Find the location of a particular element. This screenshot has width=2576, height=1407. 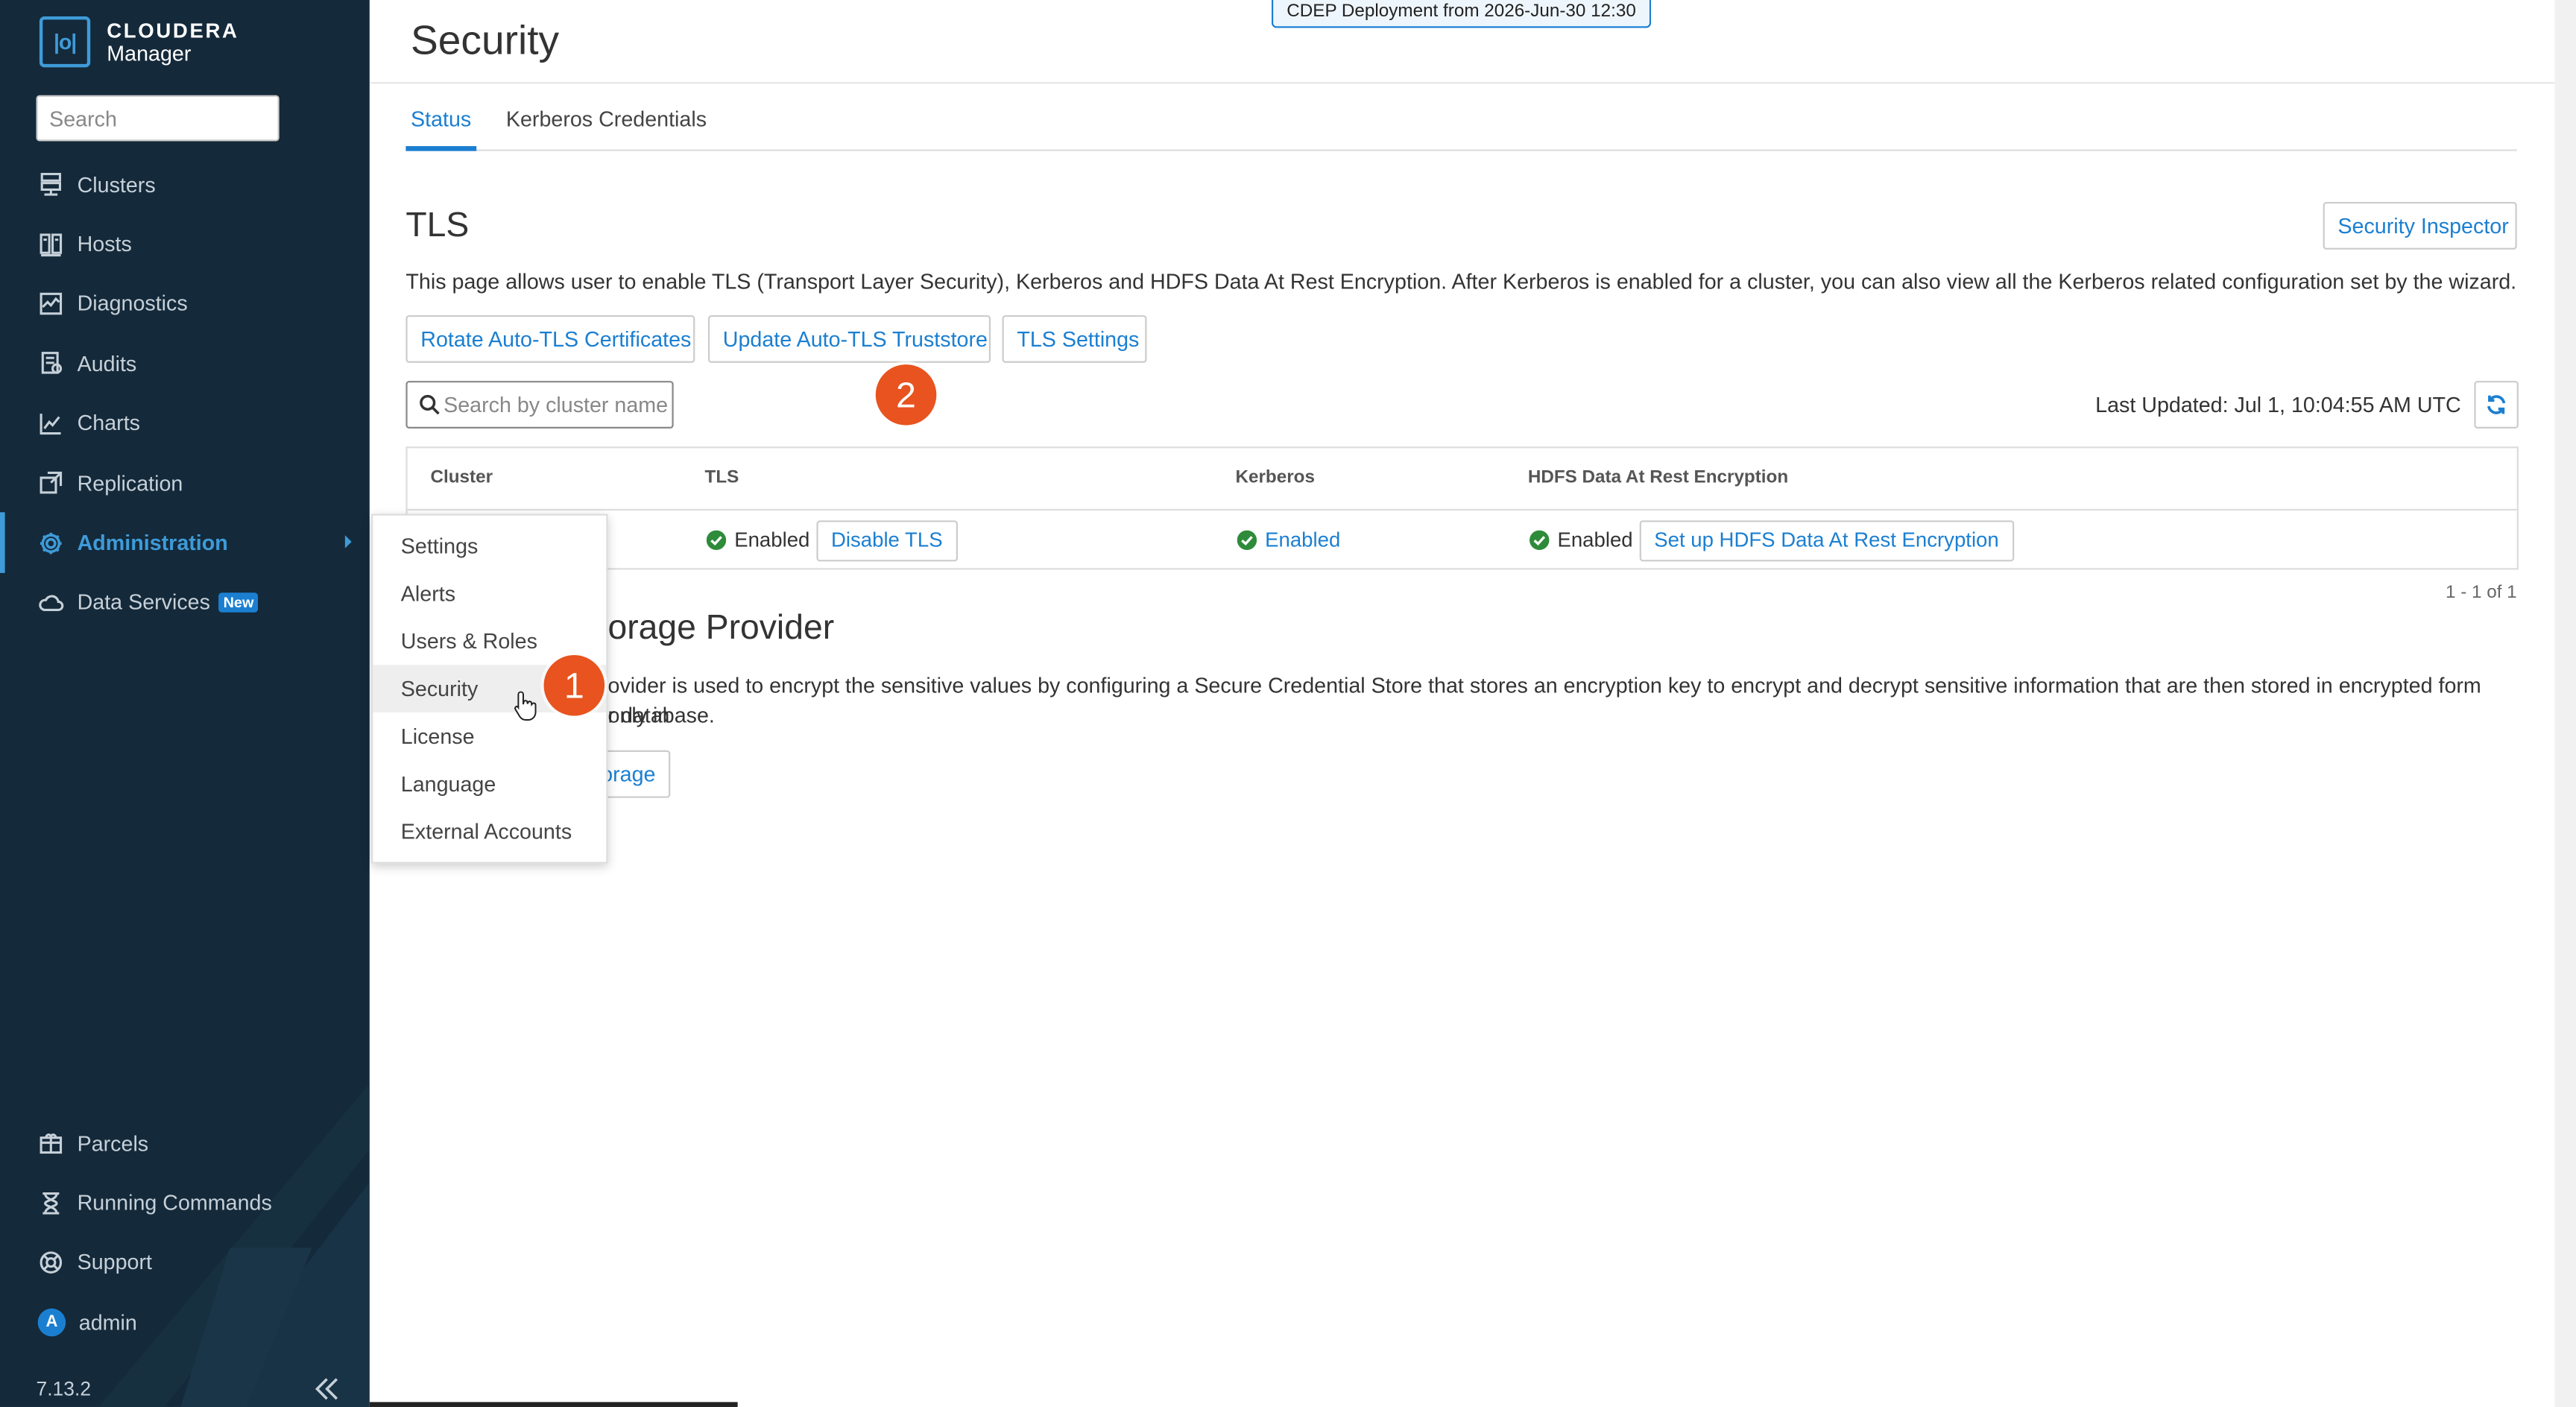

sidebar-item-label: Running Commands is located at coordinates (174, 1202).